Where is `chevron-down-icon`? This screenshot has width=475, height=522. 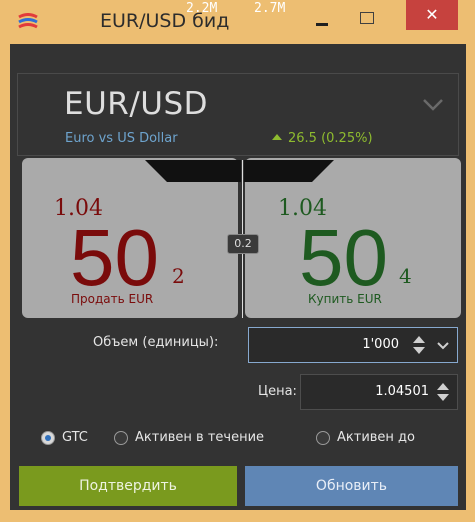
chevron-down-icon is located at coordinates (433, 105).